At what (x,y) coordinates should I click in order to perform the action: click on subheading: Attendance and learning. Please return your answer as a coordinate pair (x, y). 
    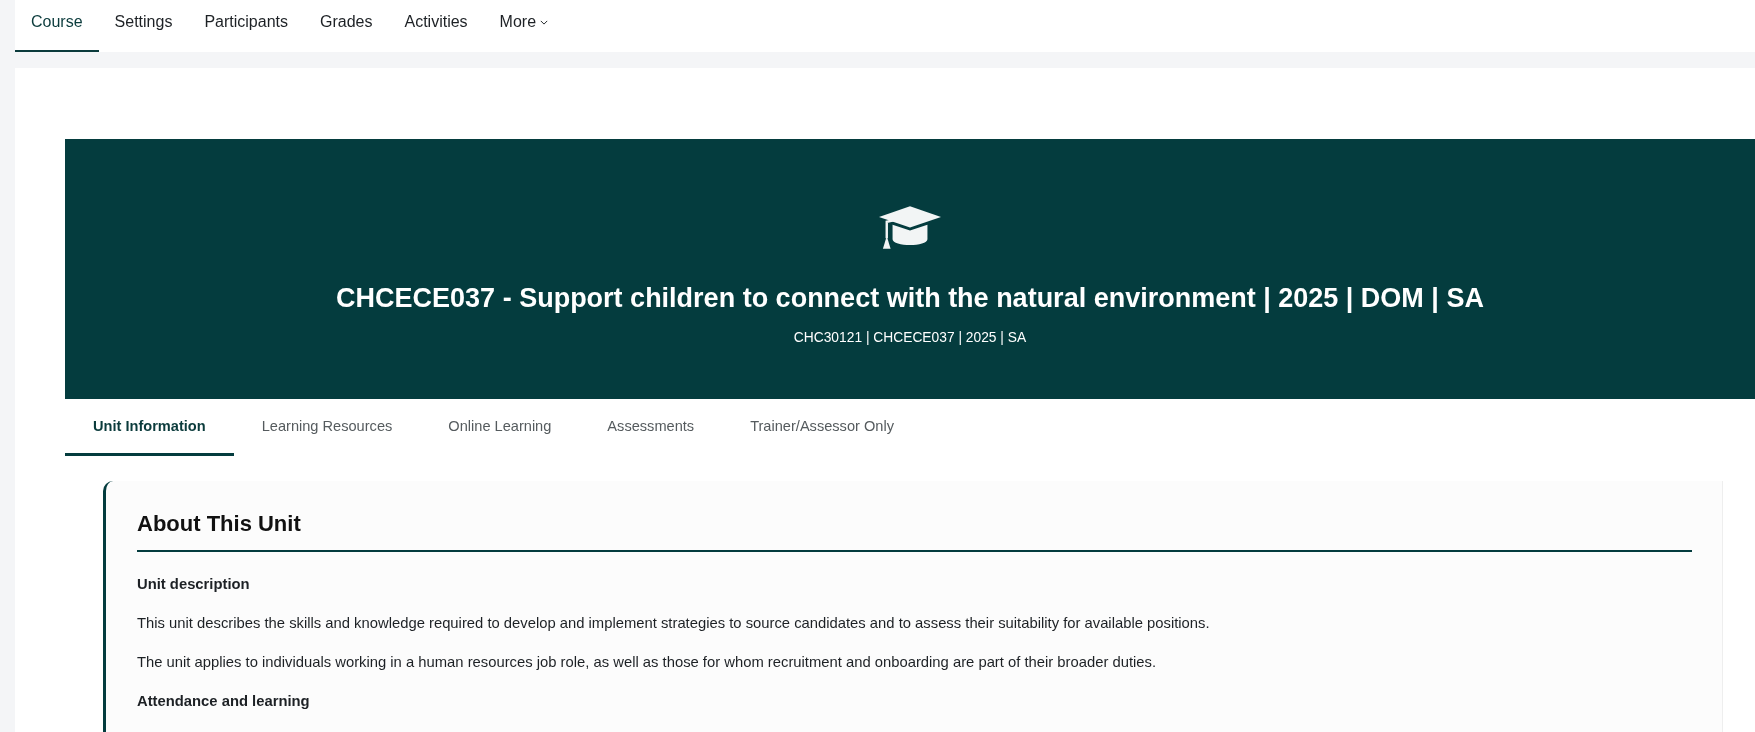
    Looking at the image, I should click on (224, 701).